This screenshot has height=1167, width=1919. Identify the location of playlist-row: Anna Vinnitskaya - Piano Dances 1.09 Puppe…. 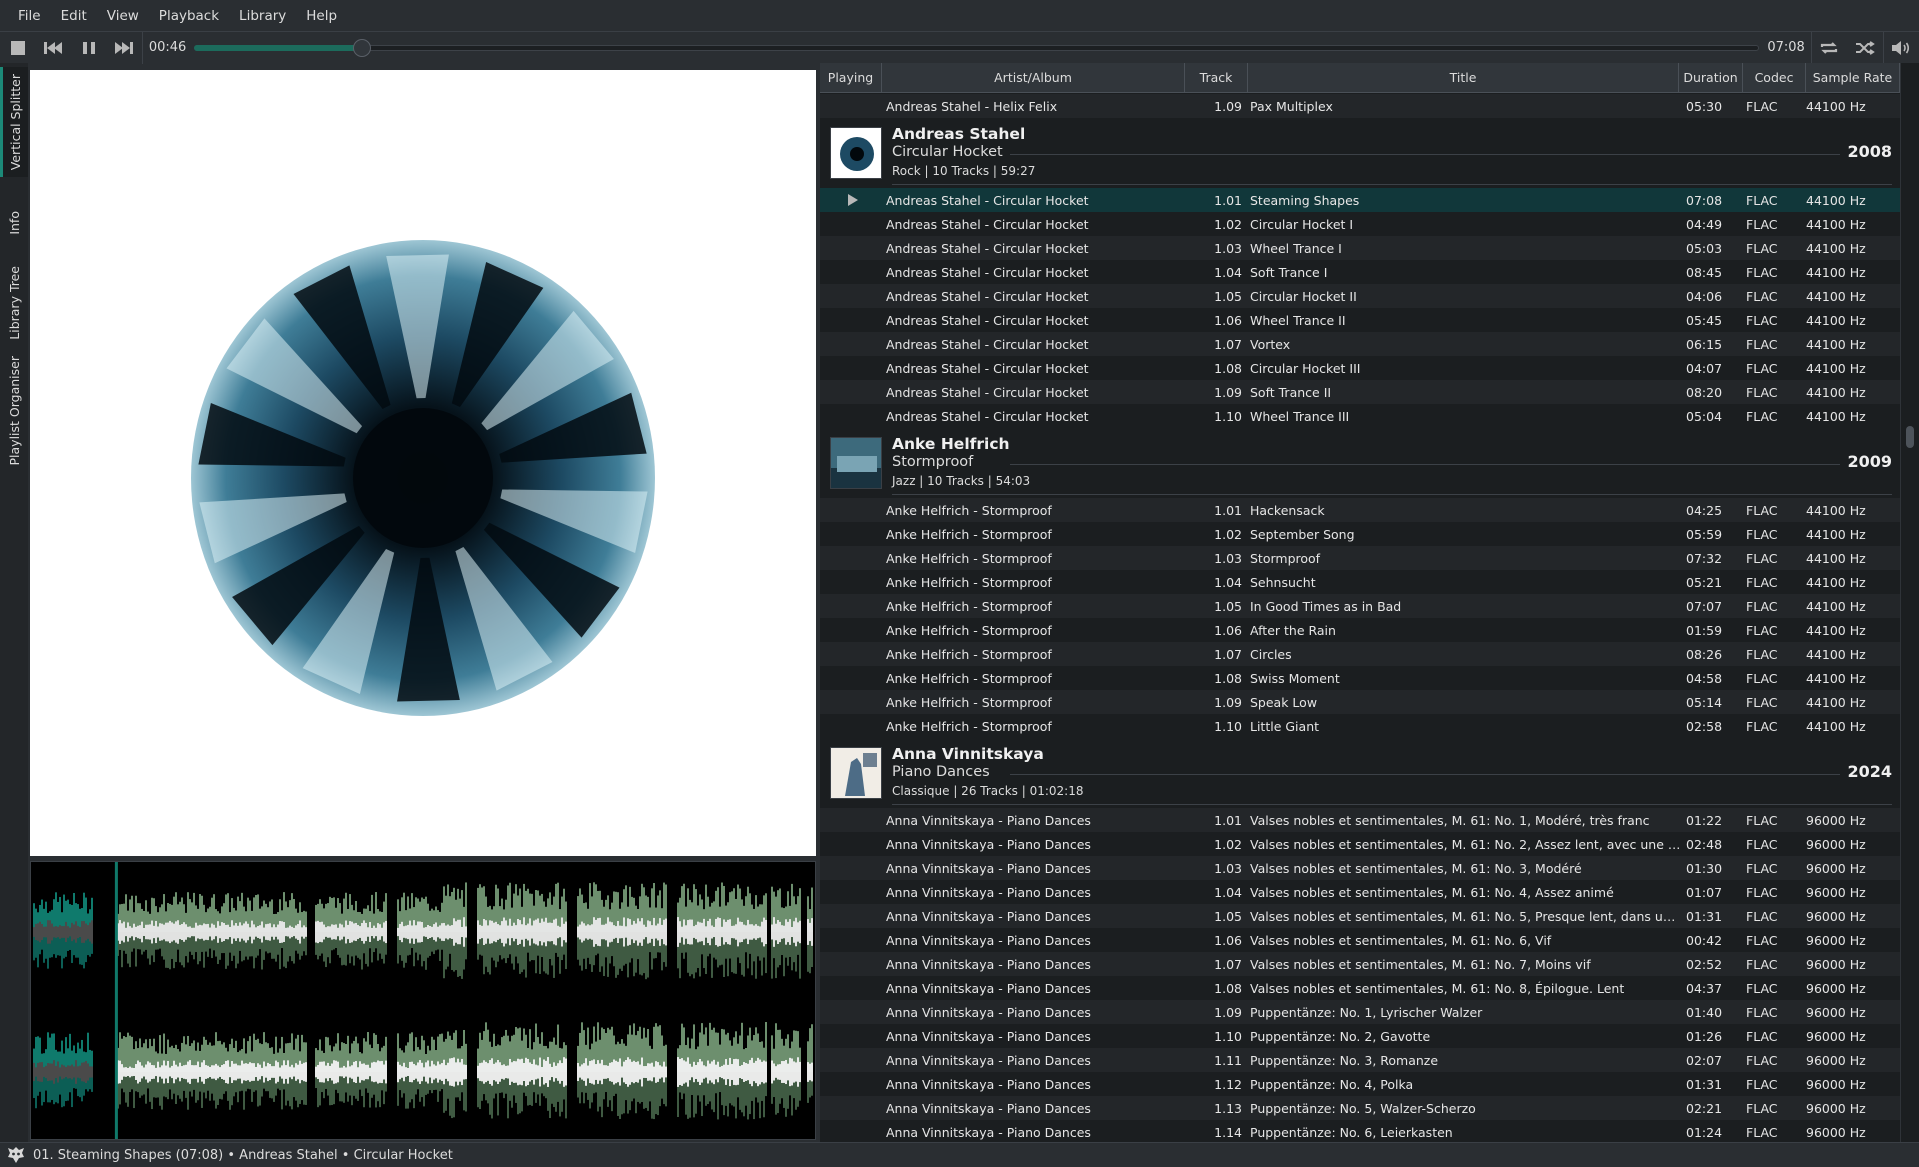
(1360, 1012).